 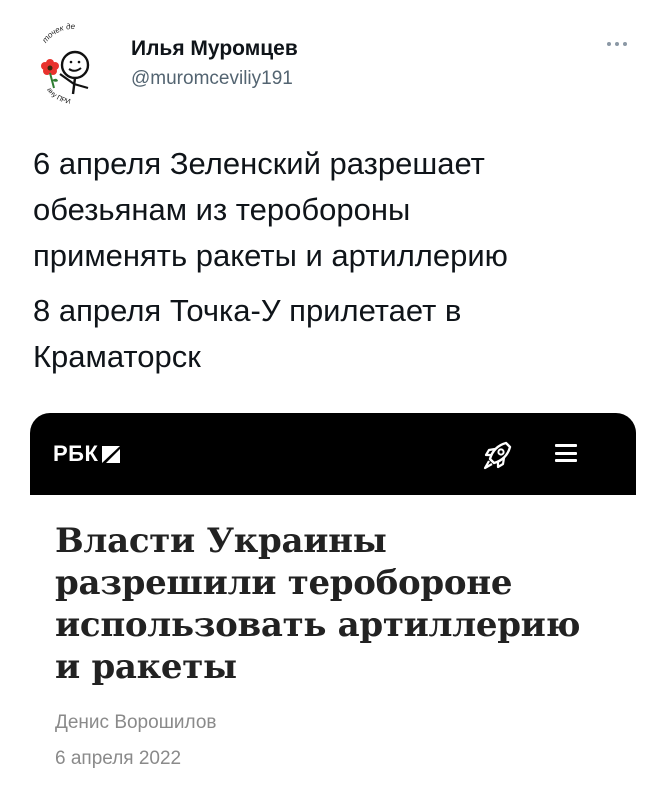 What do you see at coordinates (212, 79) in the screenshot?
I see `author-handle: @muromceviliy191` at bounding box center [212, 79].